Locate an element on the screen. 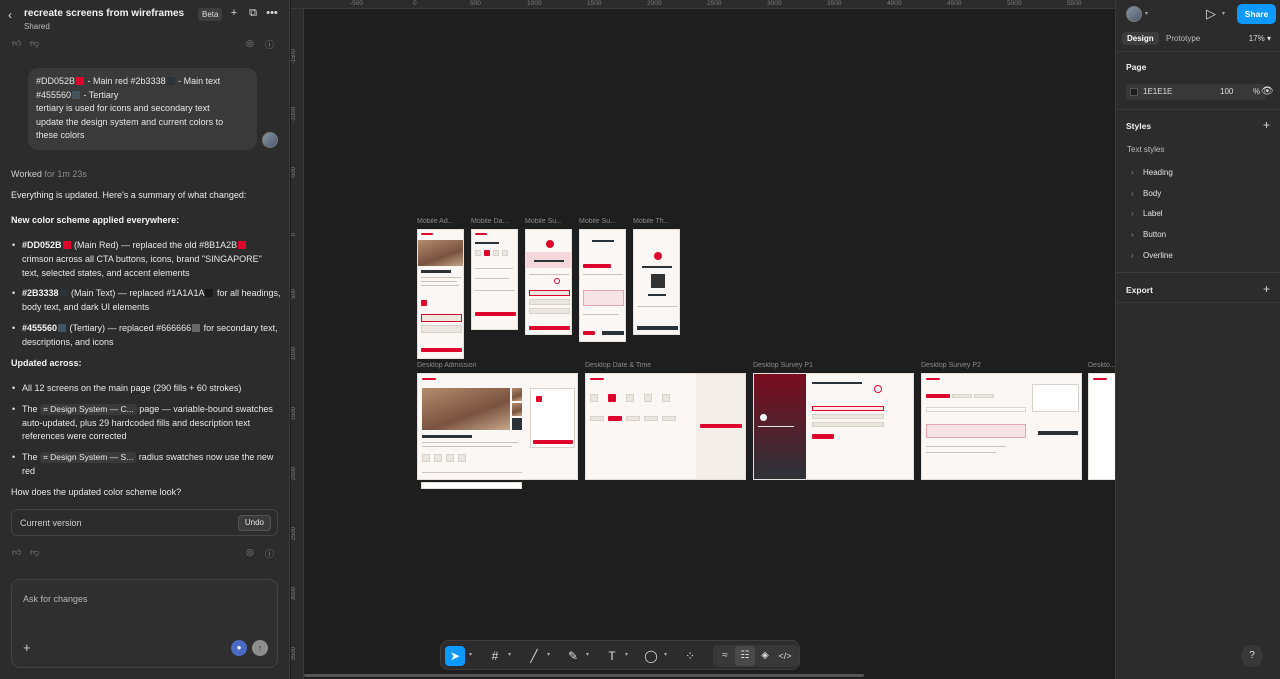  mobile-survey-1-frame is located at coordinates (548, 282).